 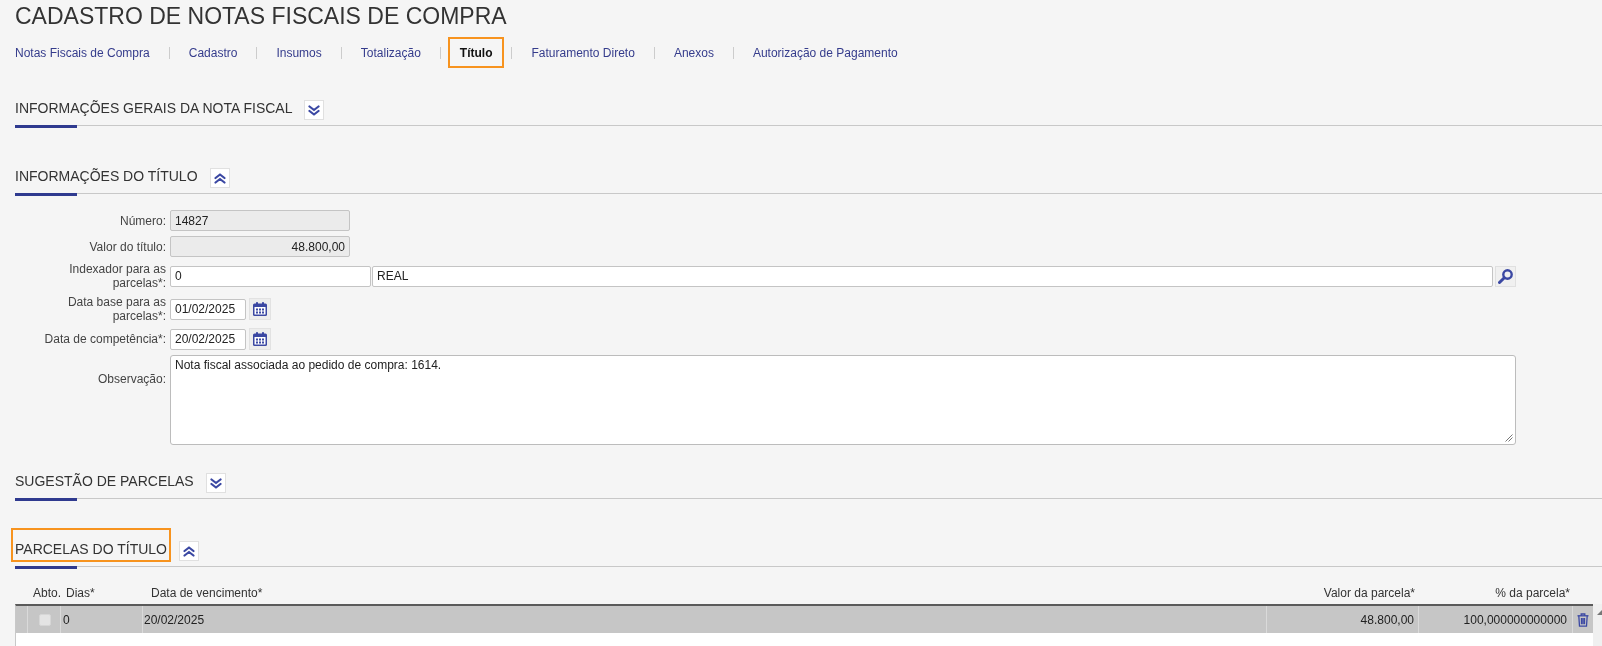 I want to click on table-cell: 0, so click(x=102, y=619).